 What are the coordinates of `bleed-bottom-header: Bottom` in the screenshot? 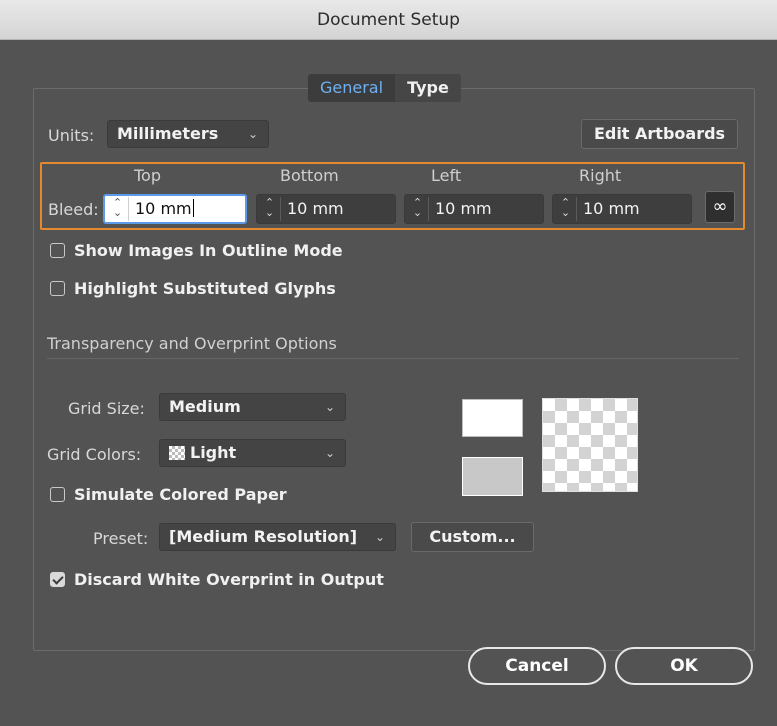 It's located at (309, 175).